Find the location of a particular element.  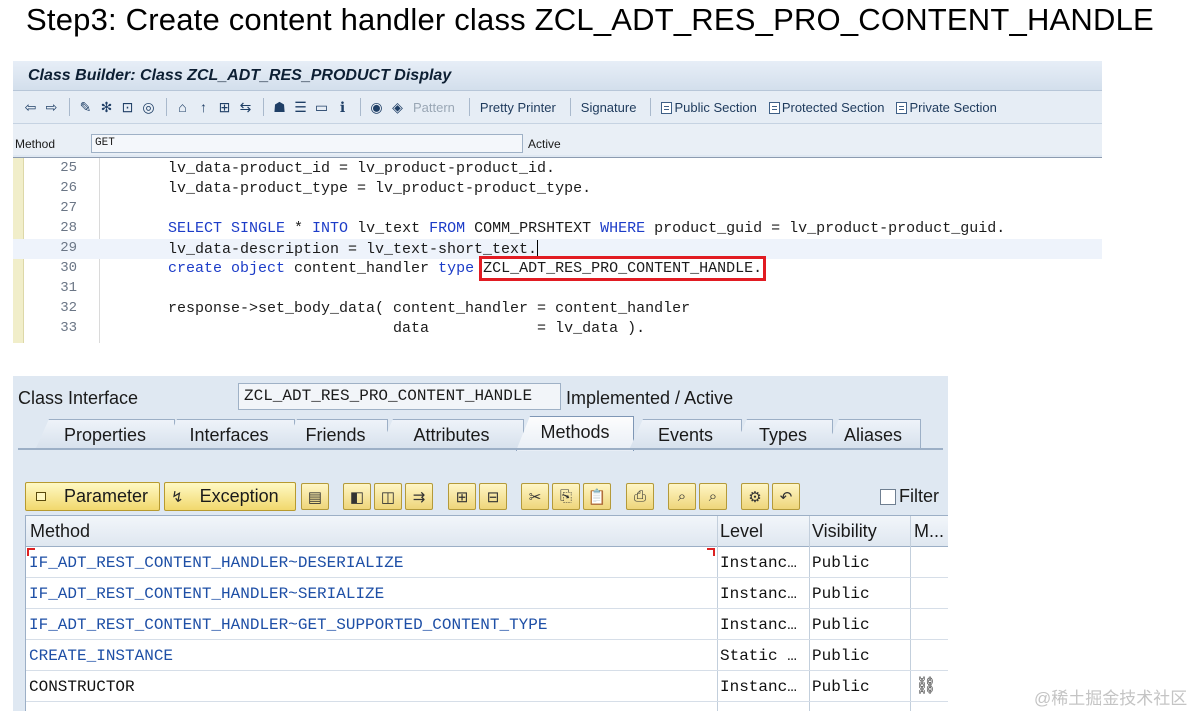

breakpoint-icon: ◉ is located at coordinates (376, 107).